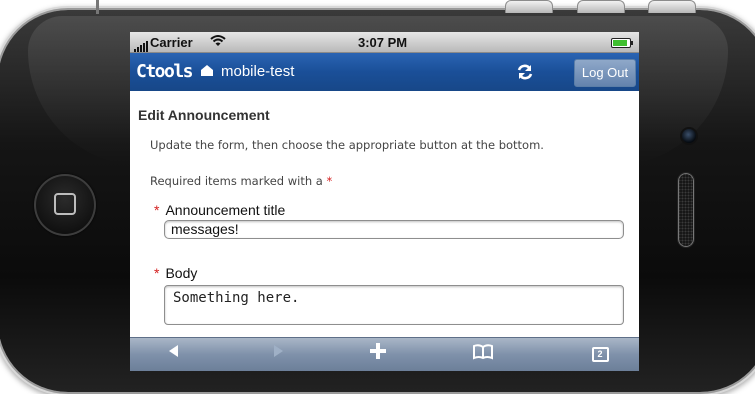  Describe the element at coordinates (672, 6) in the screenshot. I see `mute-switch` at that location.